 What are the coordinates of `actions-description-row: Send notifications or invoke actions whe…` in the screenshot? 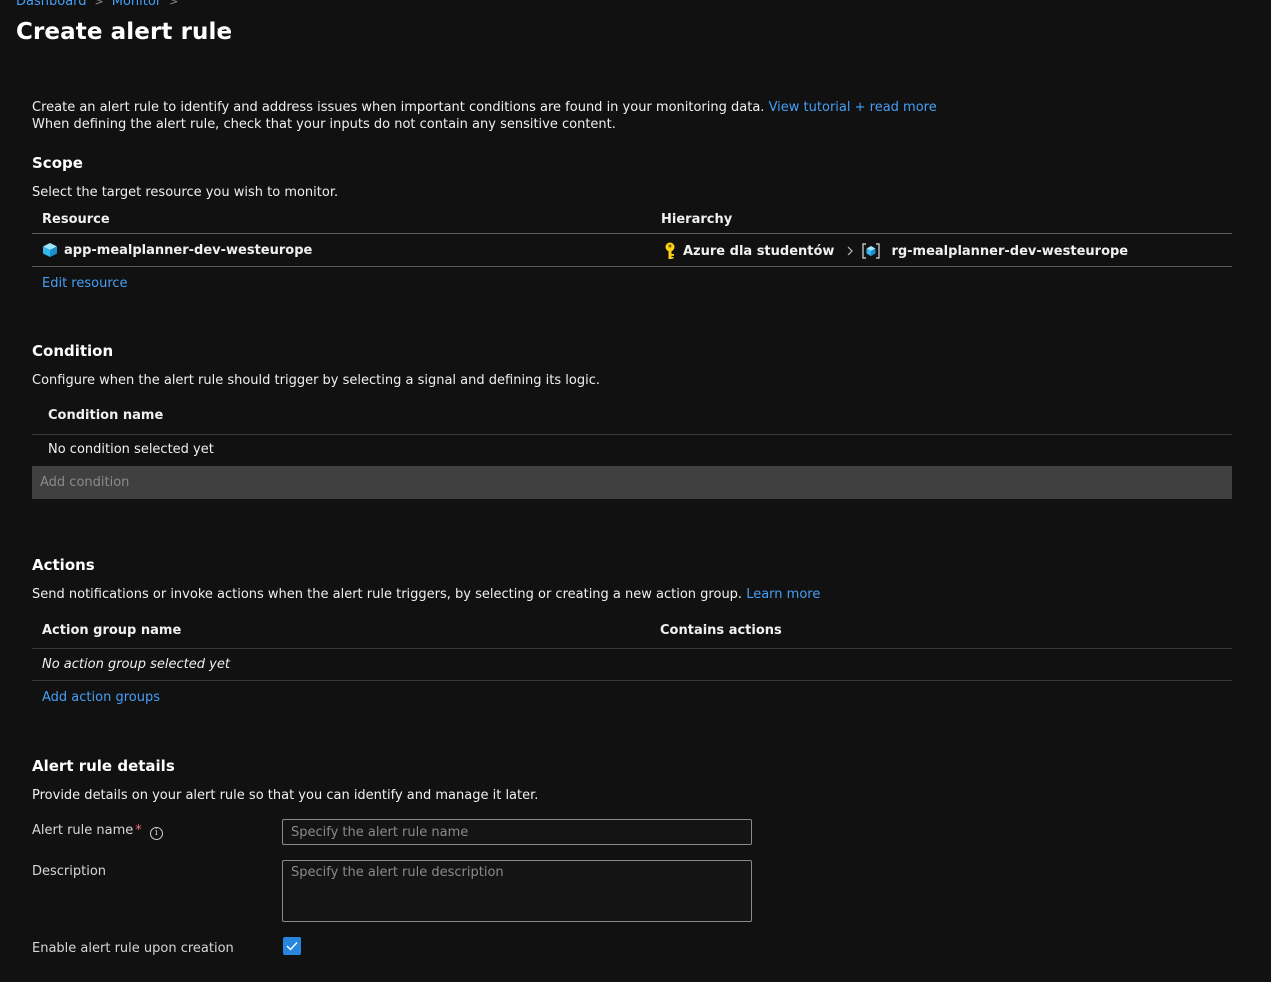 It's located at (426, 594).